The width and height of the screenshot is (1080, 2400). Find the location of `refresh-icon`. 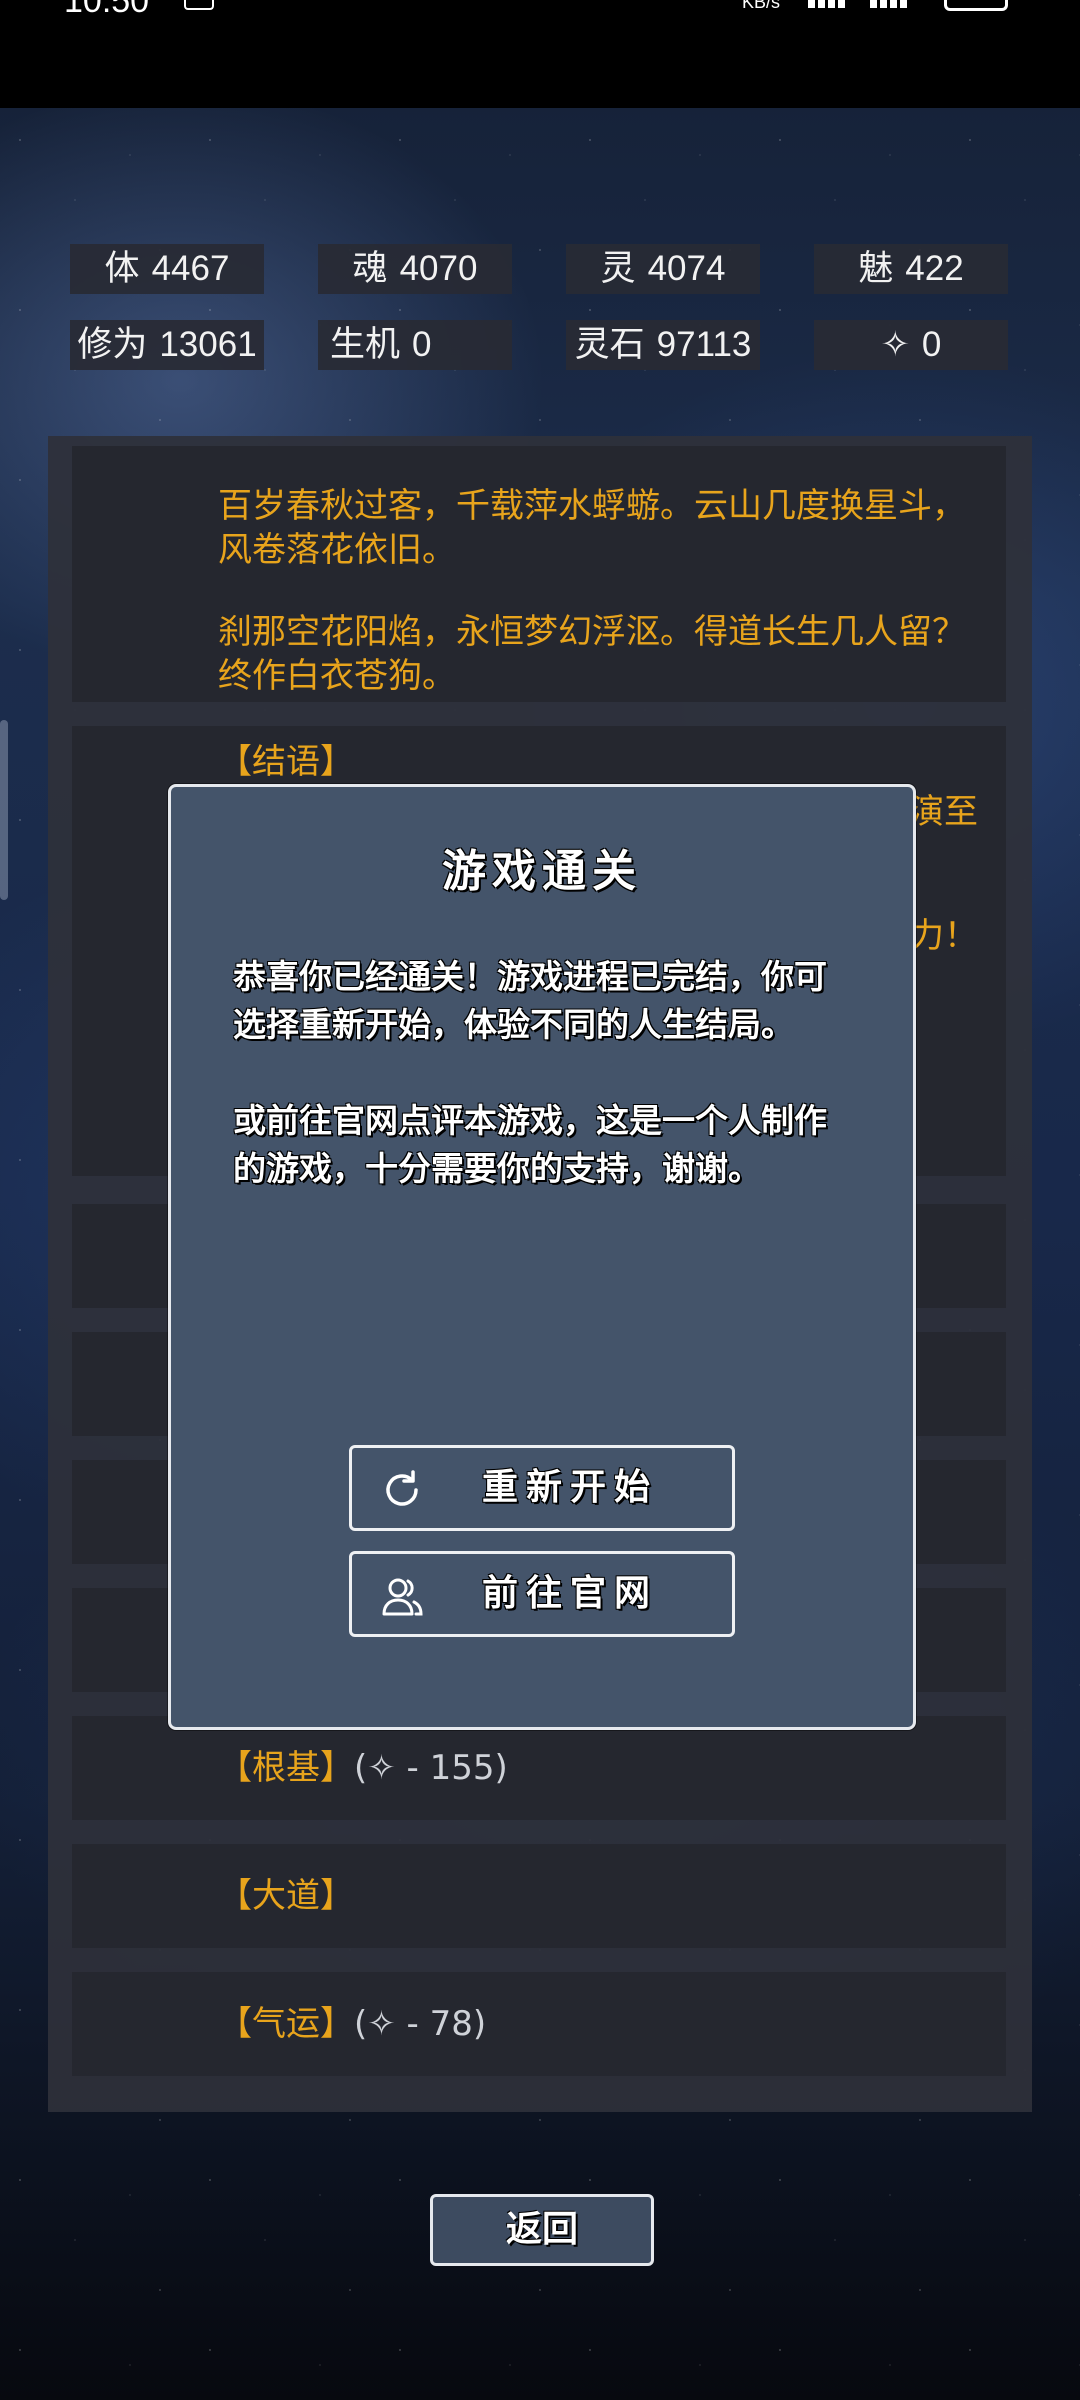

refresh-icon is located at coordinates (402, 1488).